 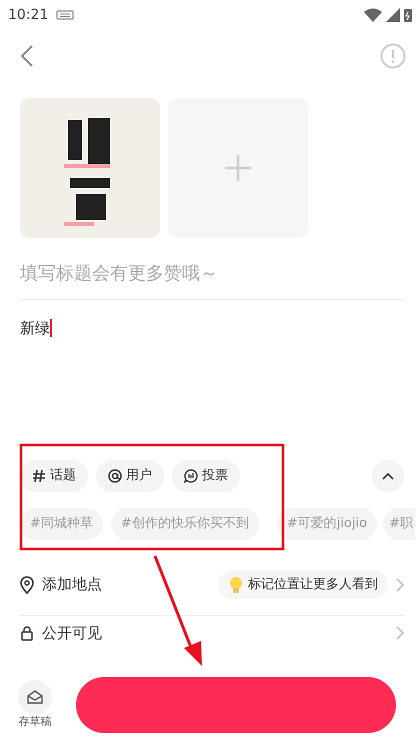 I want to click on at-icon, so click(x=115, y=476).